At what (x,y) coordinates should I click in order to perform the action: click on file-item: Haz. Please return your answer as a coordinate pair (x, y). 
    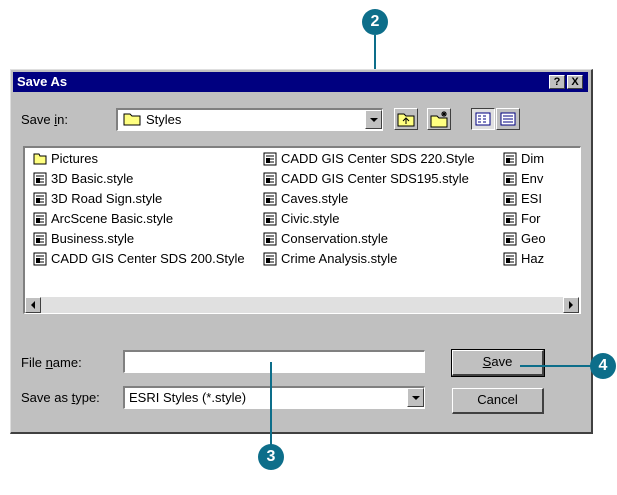
    Looking at the image, I should click on (523, 259).